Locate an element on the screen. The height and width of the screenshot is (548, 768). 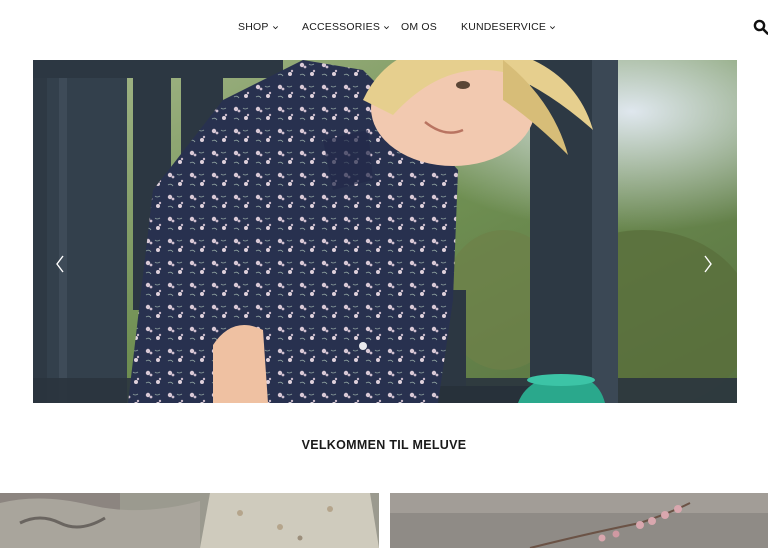
slider-dot-active is located at coordinates (363, 346).